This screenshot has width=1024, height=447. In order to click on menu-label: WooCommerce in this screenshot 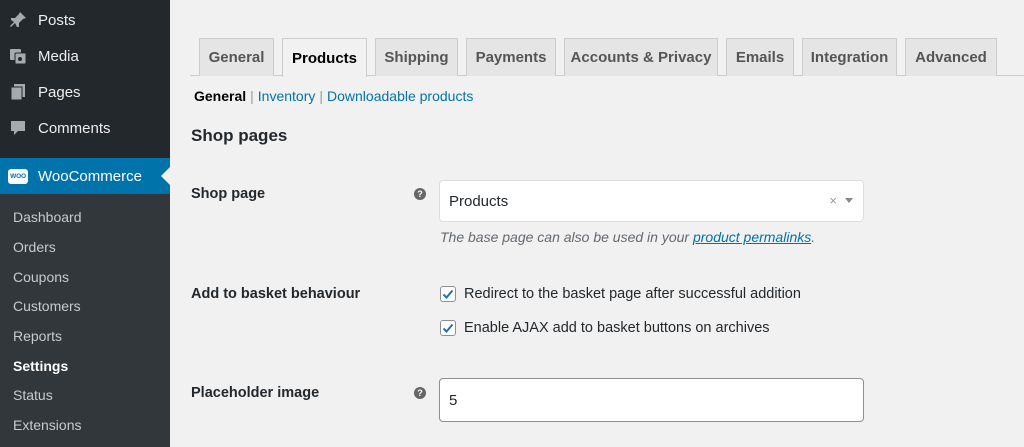, I will do `click(90, 176)`.